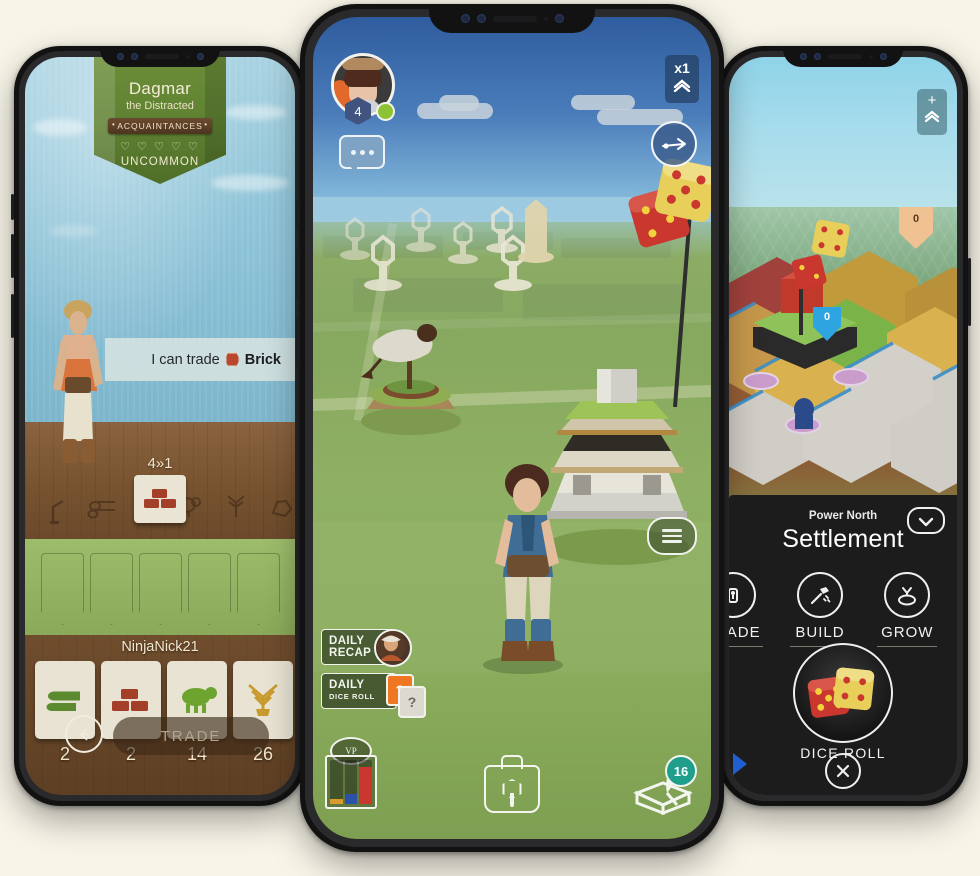 The width and height of the screenshot is (980, 876). Describe the element at coordinates (373, 695) in the screenshot. I see `daily-dice-roll-button: DAILY DICE ROLL ? ?` at that location.